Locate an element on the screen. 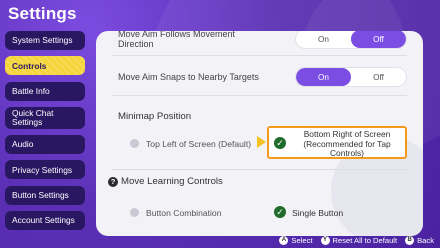 This screenshot has height=248, width=440. b-button-icon: B is located at coordinates (410, 240).